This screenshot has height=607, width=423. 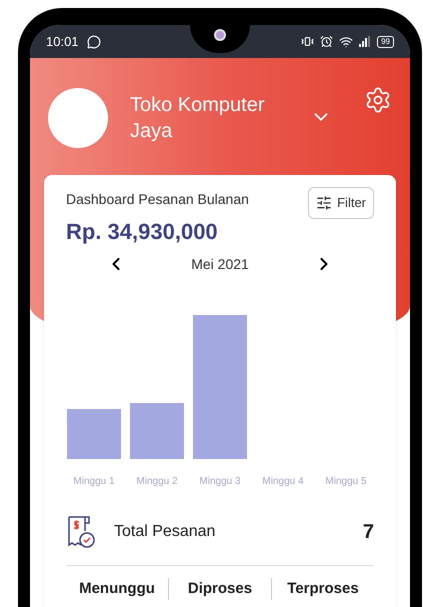 What do you see at coordinates (142, 232) in the screenshot?
I see `monthly-amount: Rp. 34,930,000` at bounding box center [142, 232].